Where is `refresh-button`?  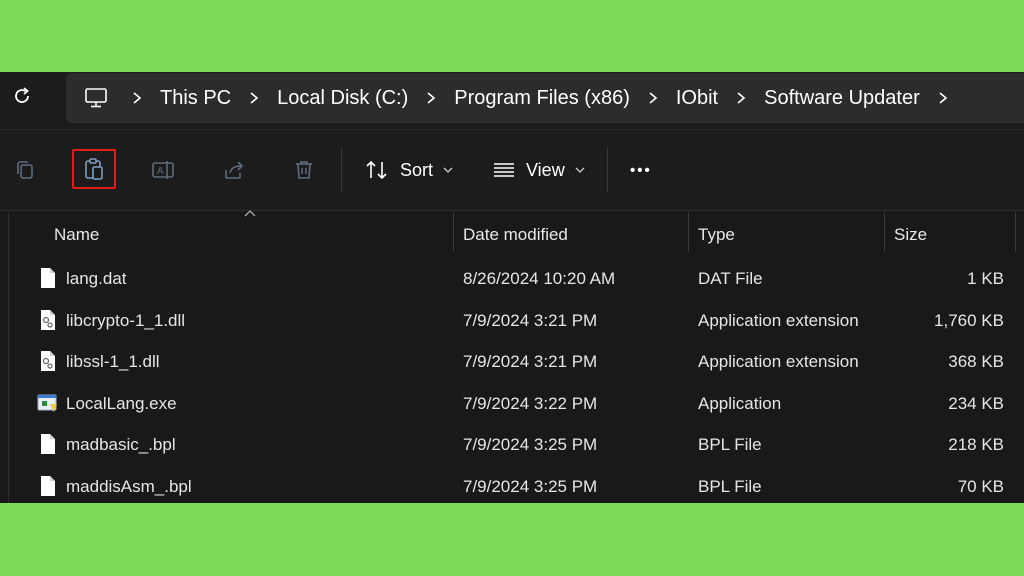 refresh-button is located at coordinates (22, 96).